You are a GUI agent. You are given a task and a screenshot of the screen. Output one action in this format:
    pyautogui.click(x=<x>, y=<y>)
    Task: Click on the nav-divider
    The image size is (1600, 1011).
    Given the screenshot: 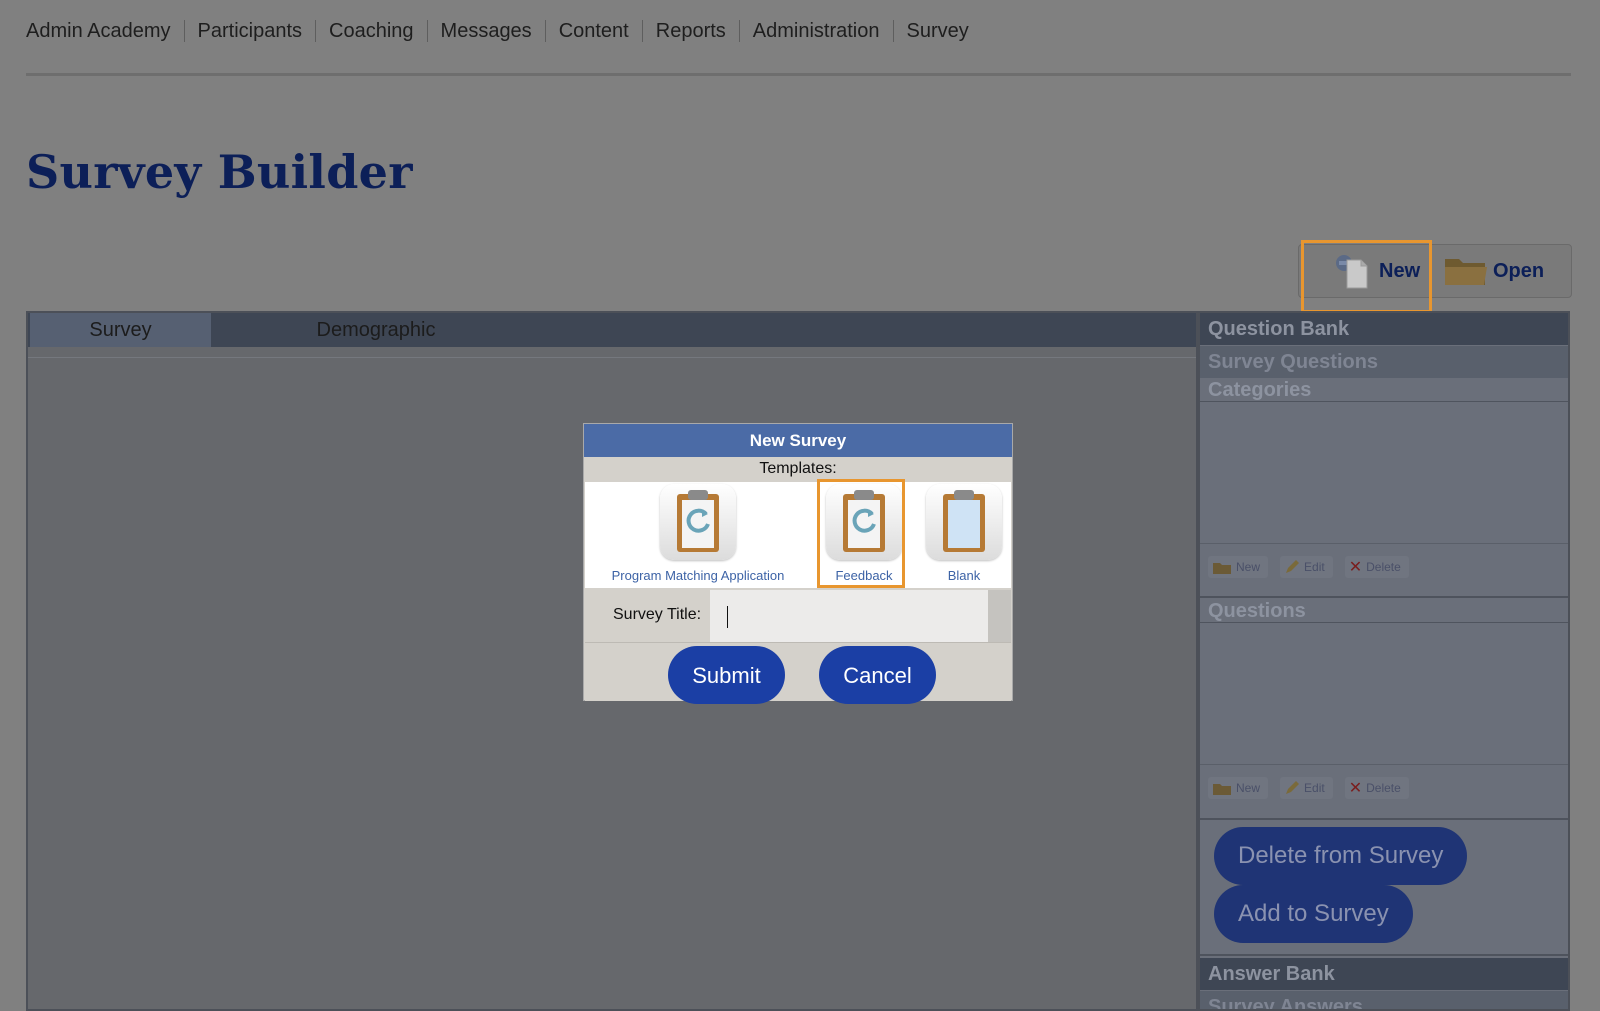 What is the action you would take?
    pyautogui.click(x=798, y=74)
    